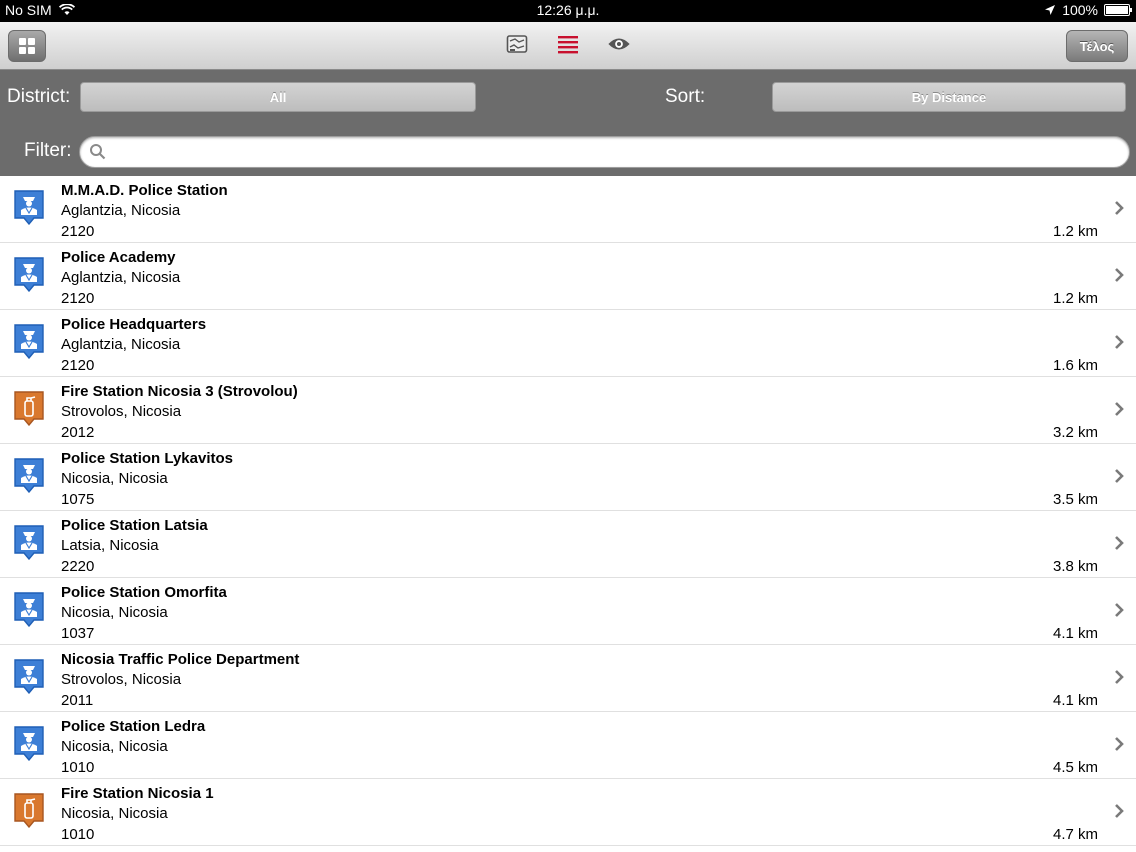 The height and width of the screenshot is (852, 1136). I want to click on station-name: M.M.A.D. Police Station, so click(144, 190).